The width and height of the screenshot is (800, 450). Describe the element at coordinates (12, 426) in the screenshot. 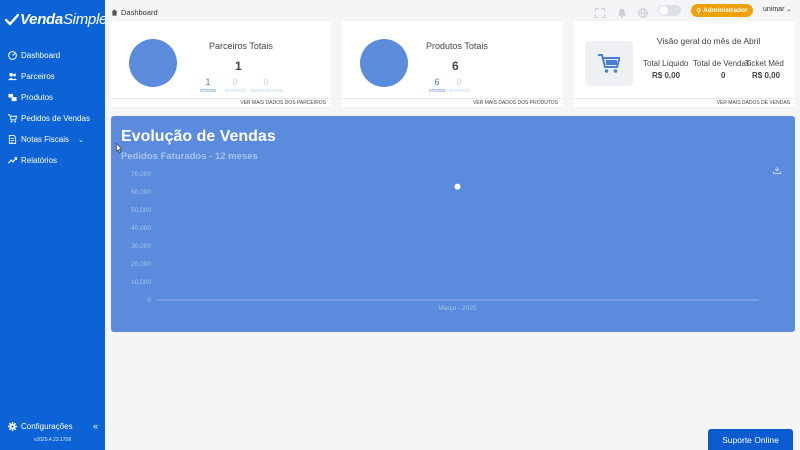

I see `gear-icon` at that location.